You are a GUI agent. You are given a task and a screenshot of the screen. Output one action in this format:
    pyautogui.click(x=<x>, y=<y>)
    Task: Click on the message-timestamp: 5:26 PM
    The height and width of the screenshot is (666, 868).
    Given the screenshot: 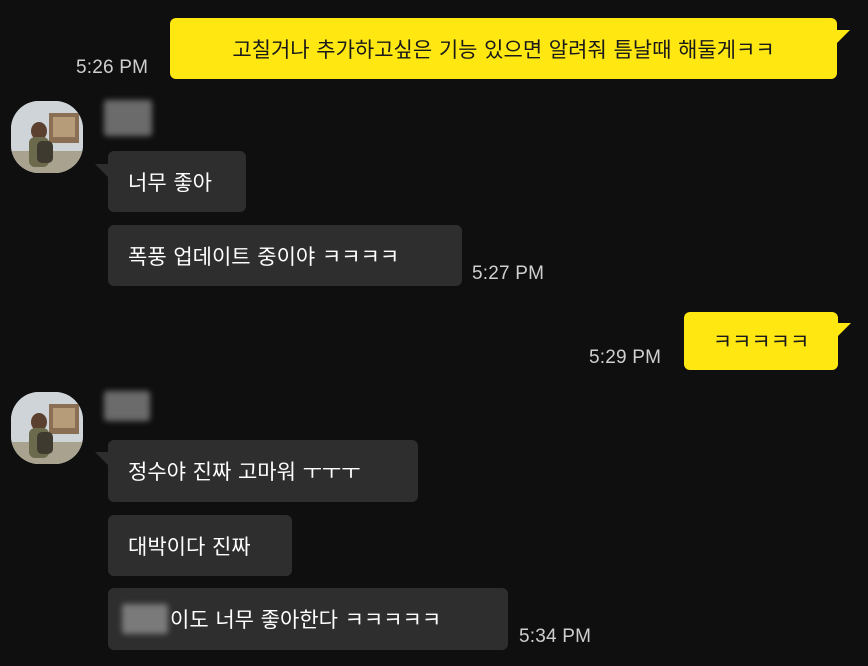 What is the action you would take?
    pyautogui.click(x=112, y=67)
    